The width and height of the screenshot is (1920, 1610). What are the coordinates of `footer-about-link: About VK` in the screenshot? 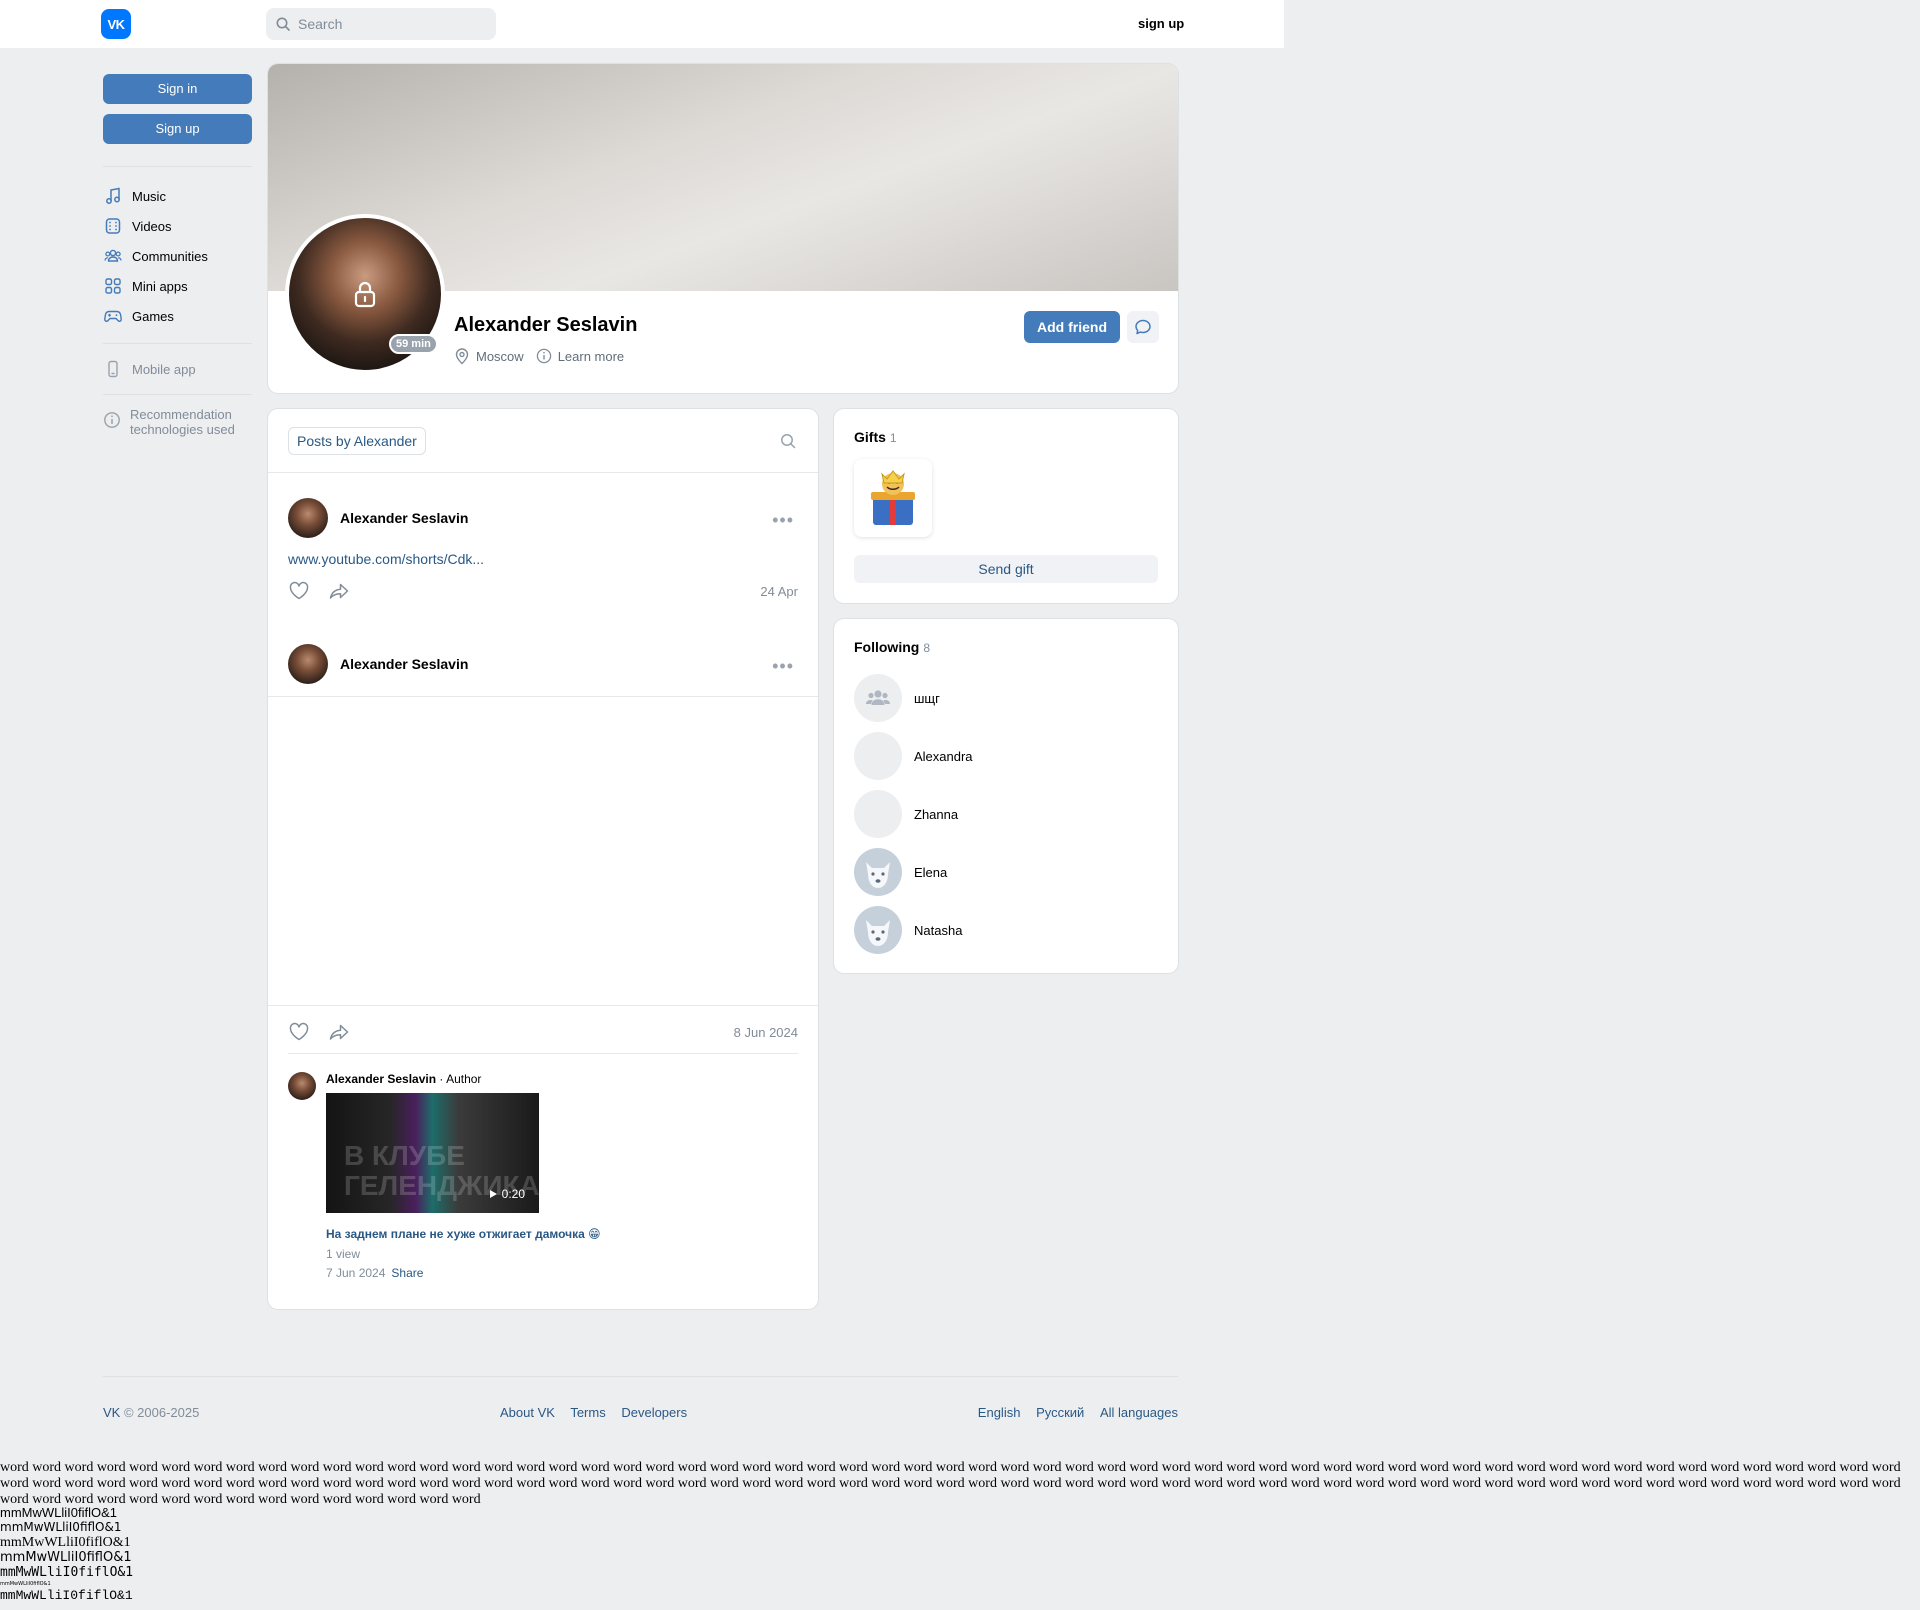 It's located at (527, 1412).